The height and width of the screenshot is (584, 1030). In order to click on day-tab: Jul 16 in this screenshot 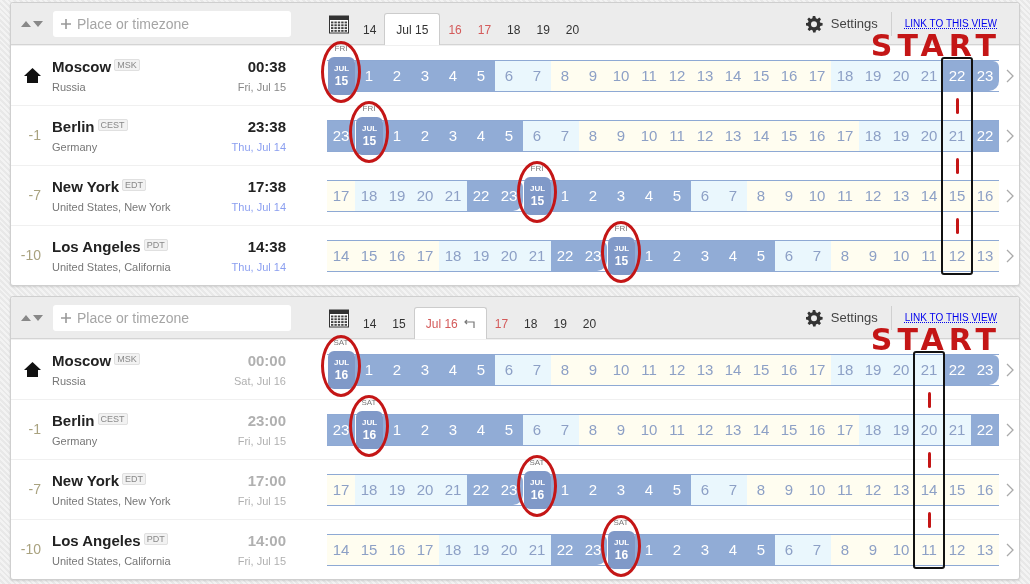, I will do `click(450, 323)`.